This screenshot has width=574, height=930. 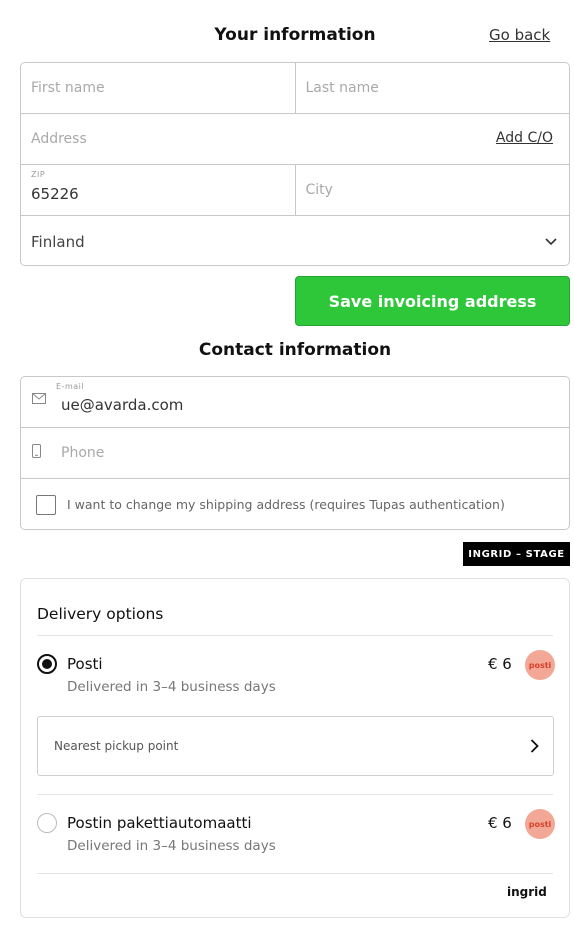 What do you see at coordinates (100, 614) in the screenshot?
I see `delivery-title: Delivery options` at bounding box center [100, 614].